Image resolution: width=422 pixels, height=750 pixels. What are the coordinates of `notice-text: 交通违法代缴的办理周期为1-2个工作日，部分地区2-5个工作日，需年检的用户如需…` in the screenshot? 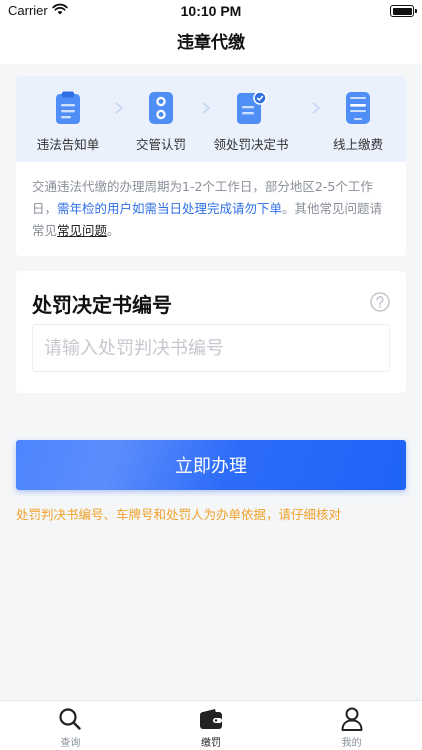 It's located at (211, 202).